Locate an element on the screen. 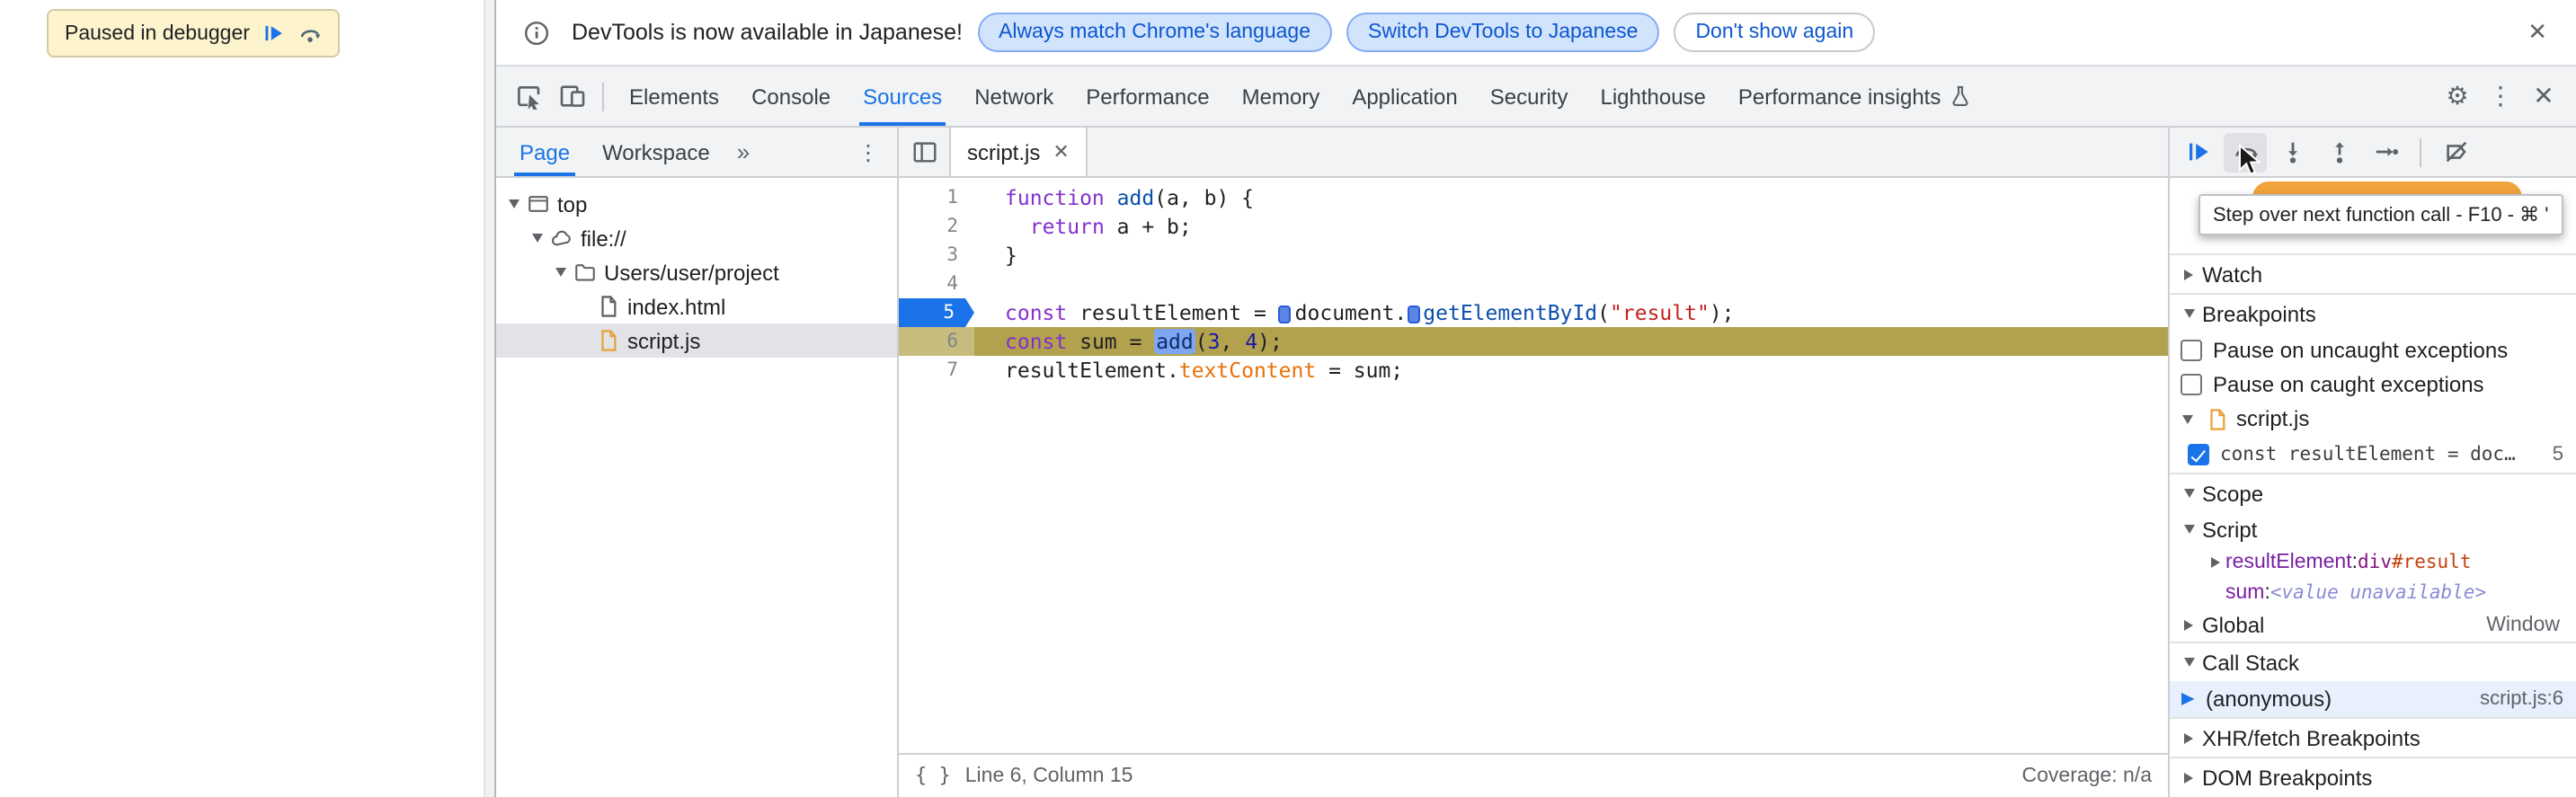 This screenshot has width=2576, height=797. coverage-status: Coverage: n/a is located at coordinates (2087, 775).